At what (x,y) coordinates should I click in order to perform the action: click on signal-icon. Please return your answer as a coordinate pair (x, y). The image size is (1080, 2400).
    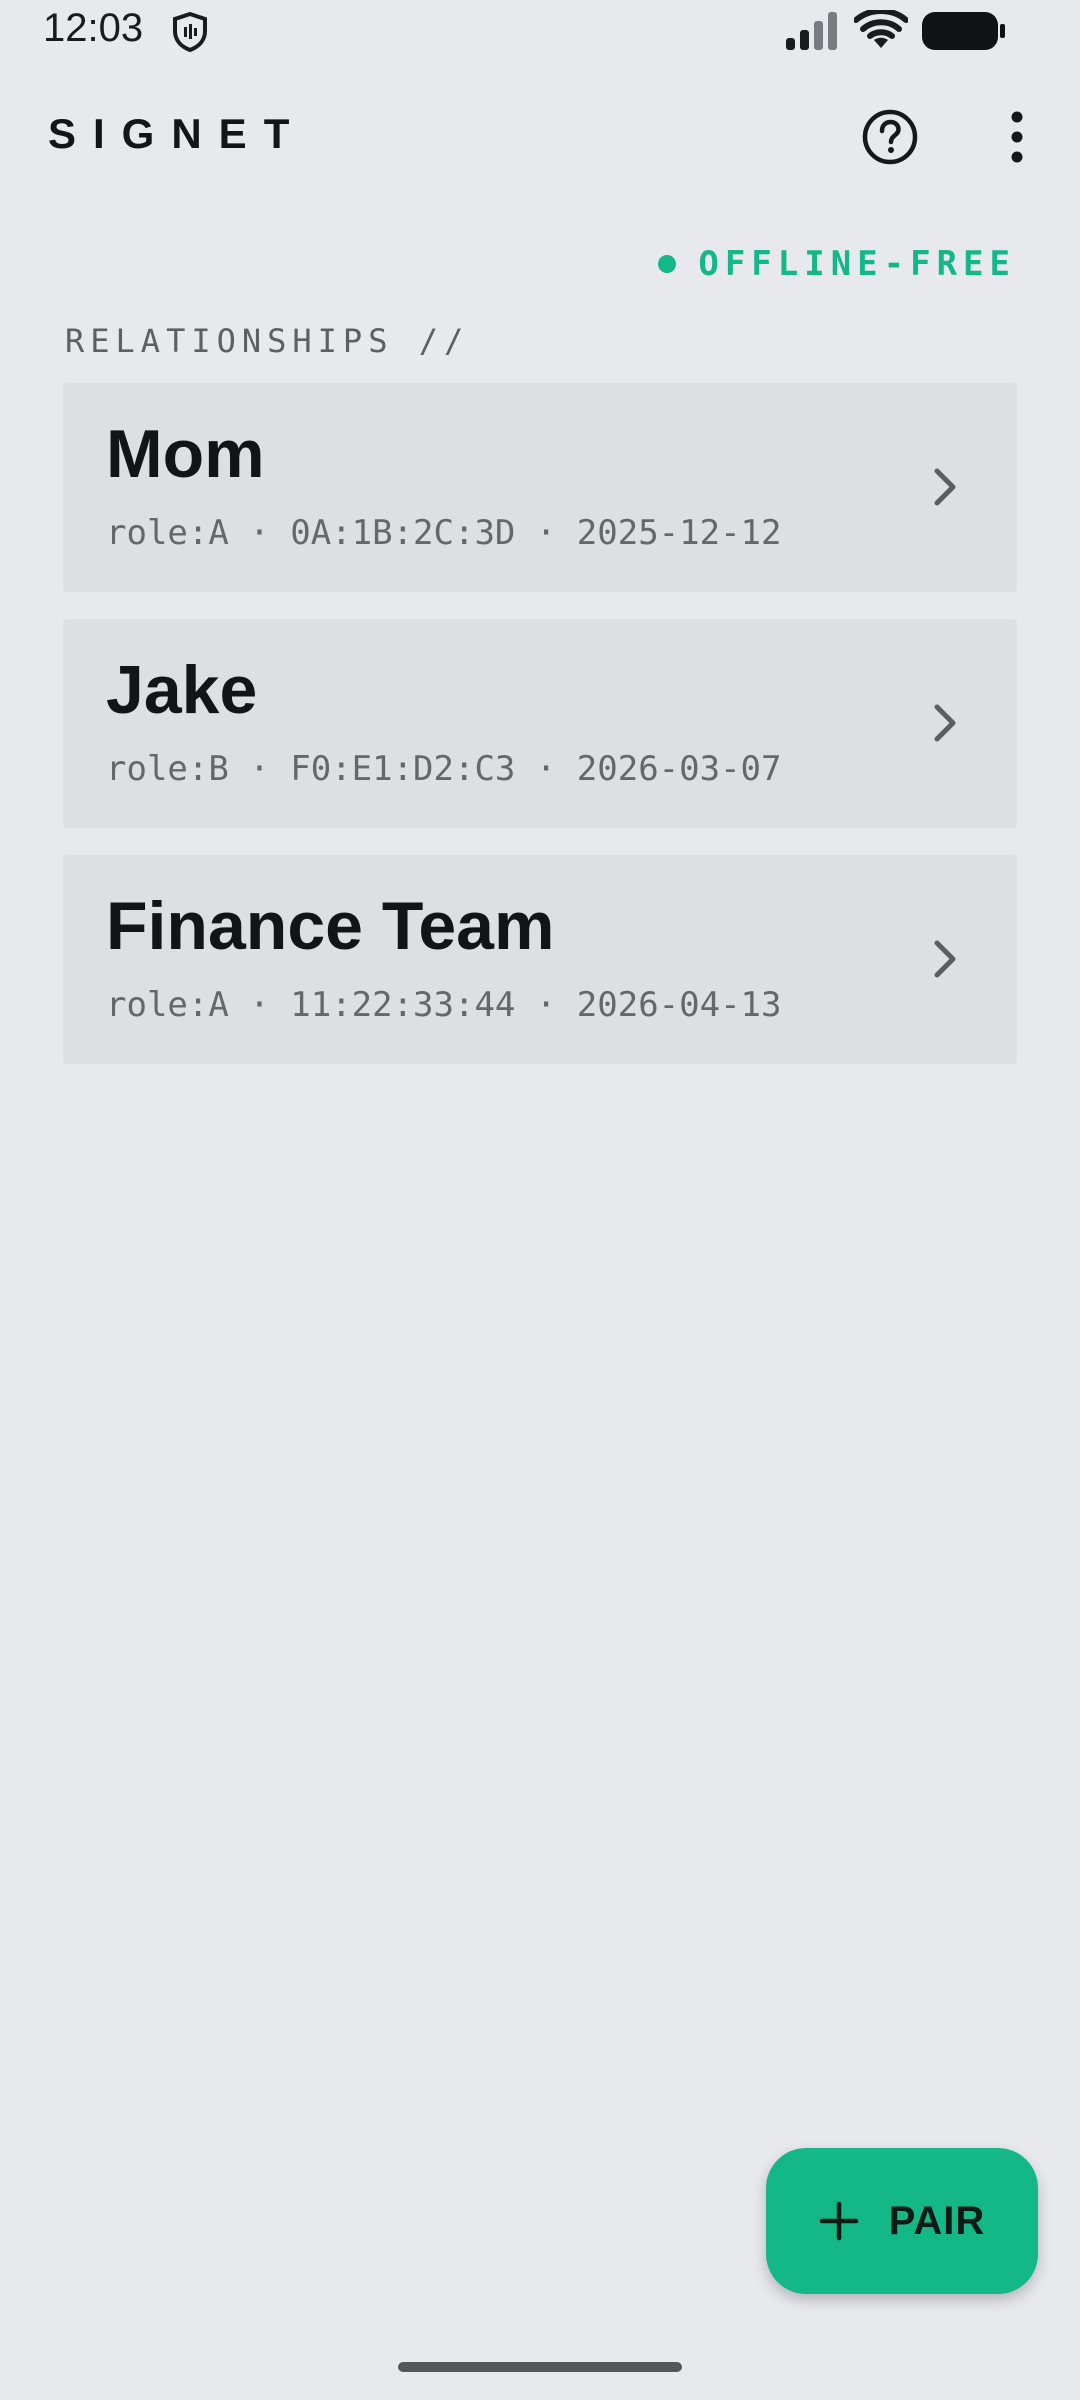
    Looking at the image, I should click on (811, 31).